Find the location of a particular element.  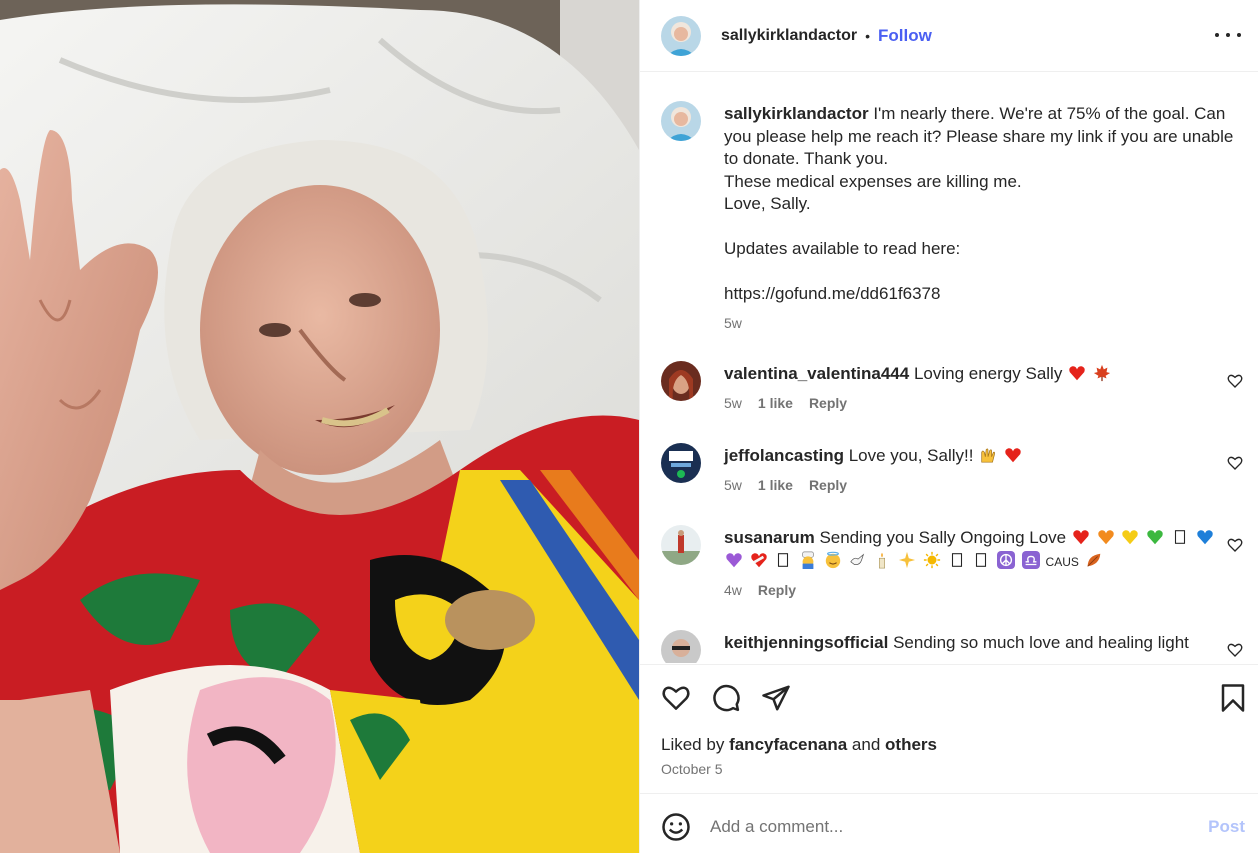

caption-avatar-image is located at coordinates (681, 121).